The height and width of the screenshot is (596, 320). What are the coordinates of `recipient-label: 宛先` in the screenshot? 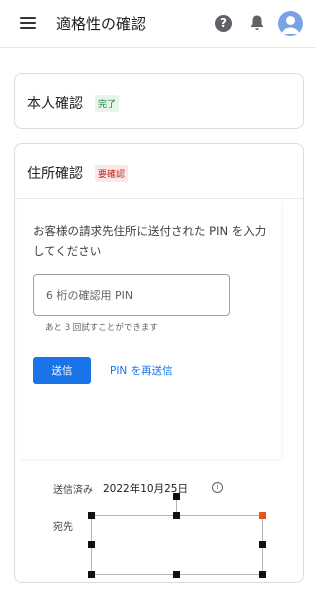 It's located at (63, 527).